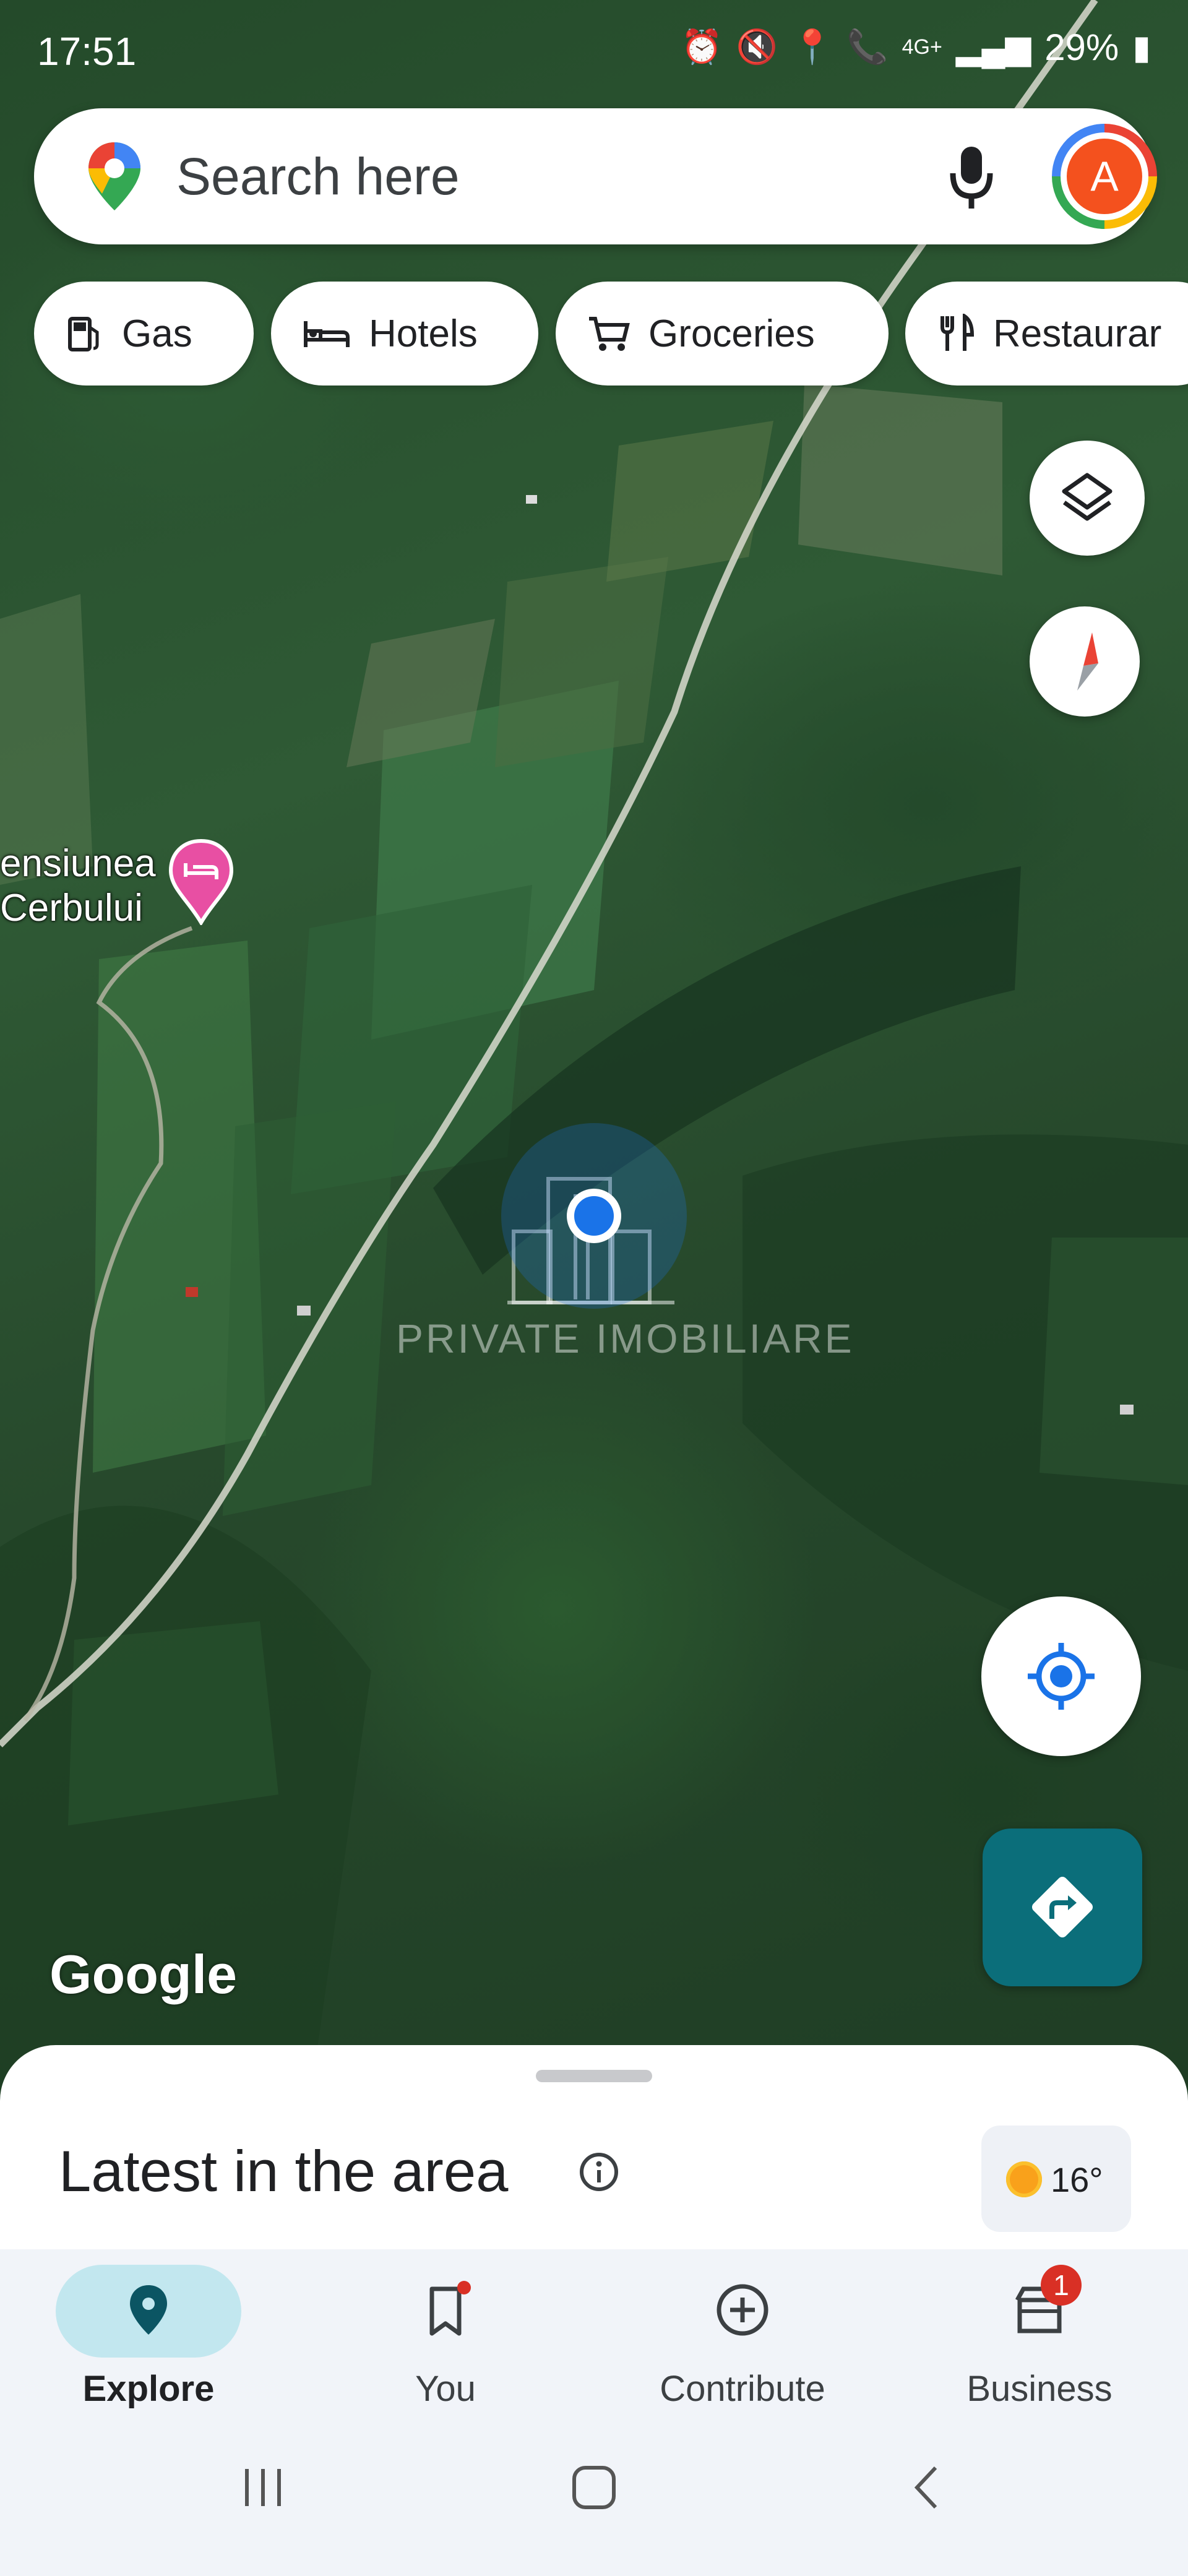 Image resolution: width=1188 pixels, height=2576 pixels. What do you see at coordinates (1087, 661) in the screenshot?
I see `compass-icon` at bounding box center [1087, 661].